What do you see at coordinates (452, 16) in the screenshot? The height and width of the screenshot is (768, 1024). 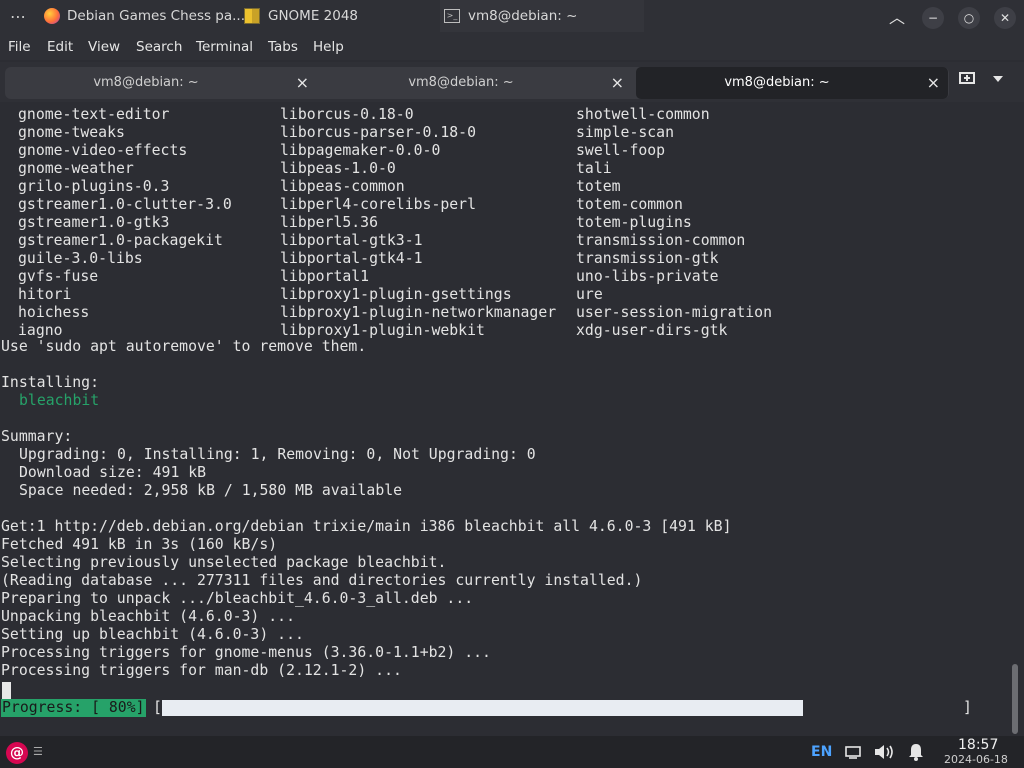 I see `terminal-icon: >_` at bounding box center [452, 16].